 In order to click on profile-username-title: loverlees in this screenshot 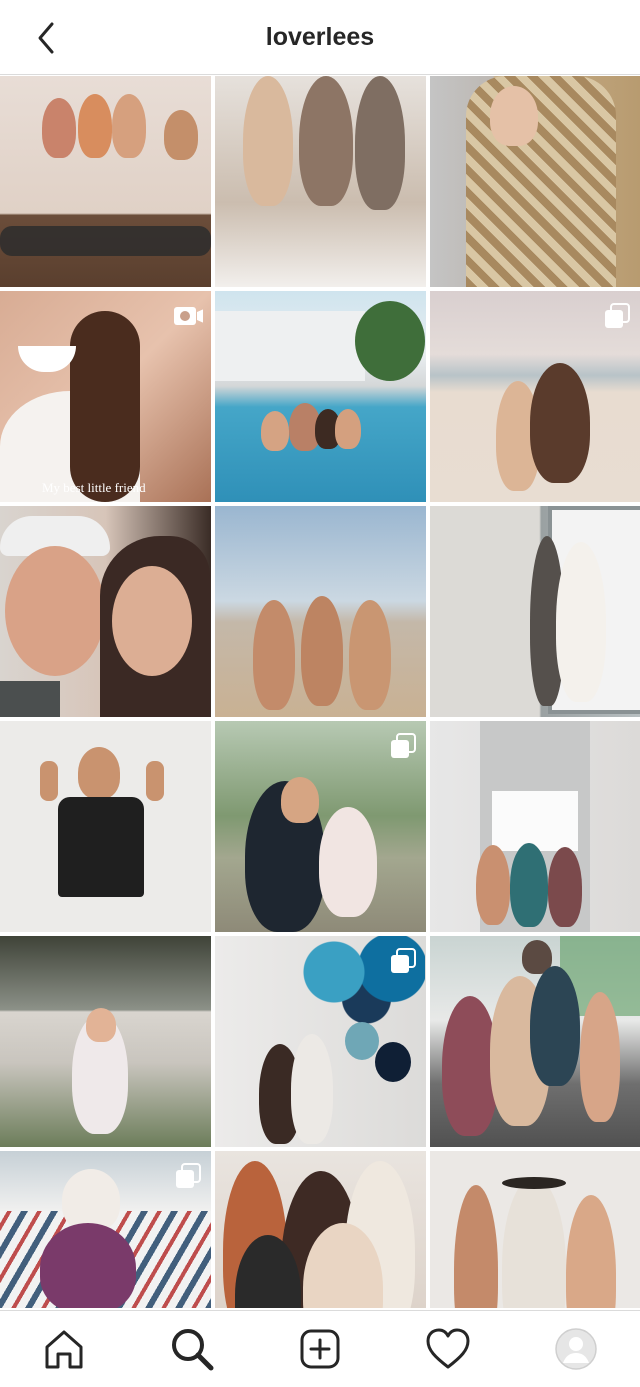, I will do `click(320, 37)`.